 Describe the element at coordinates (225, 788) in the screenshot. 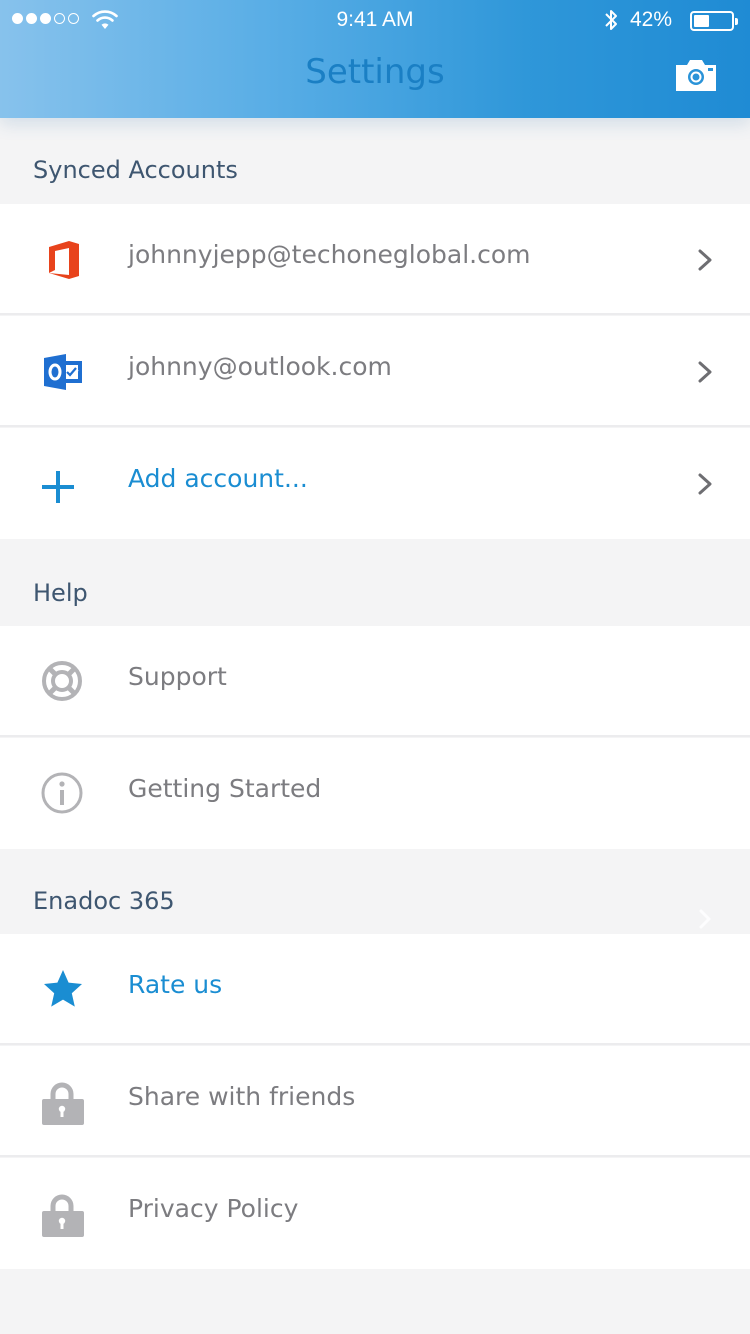

I see `getting-started-label: Getting Started` at that location.